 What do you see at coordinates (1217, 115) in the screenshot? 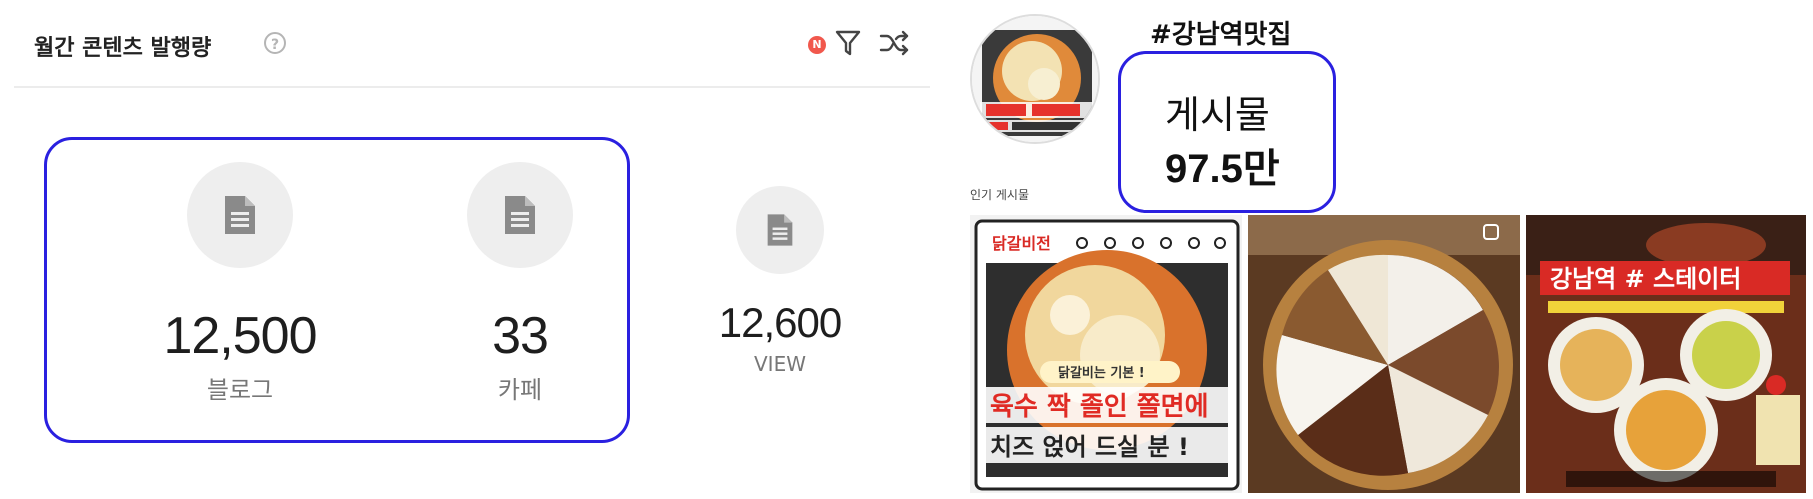
I see `post-label: 게시물` at bounding box center [1217, 115].